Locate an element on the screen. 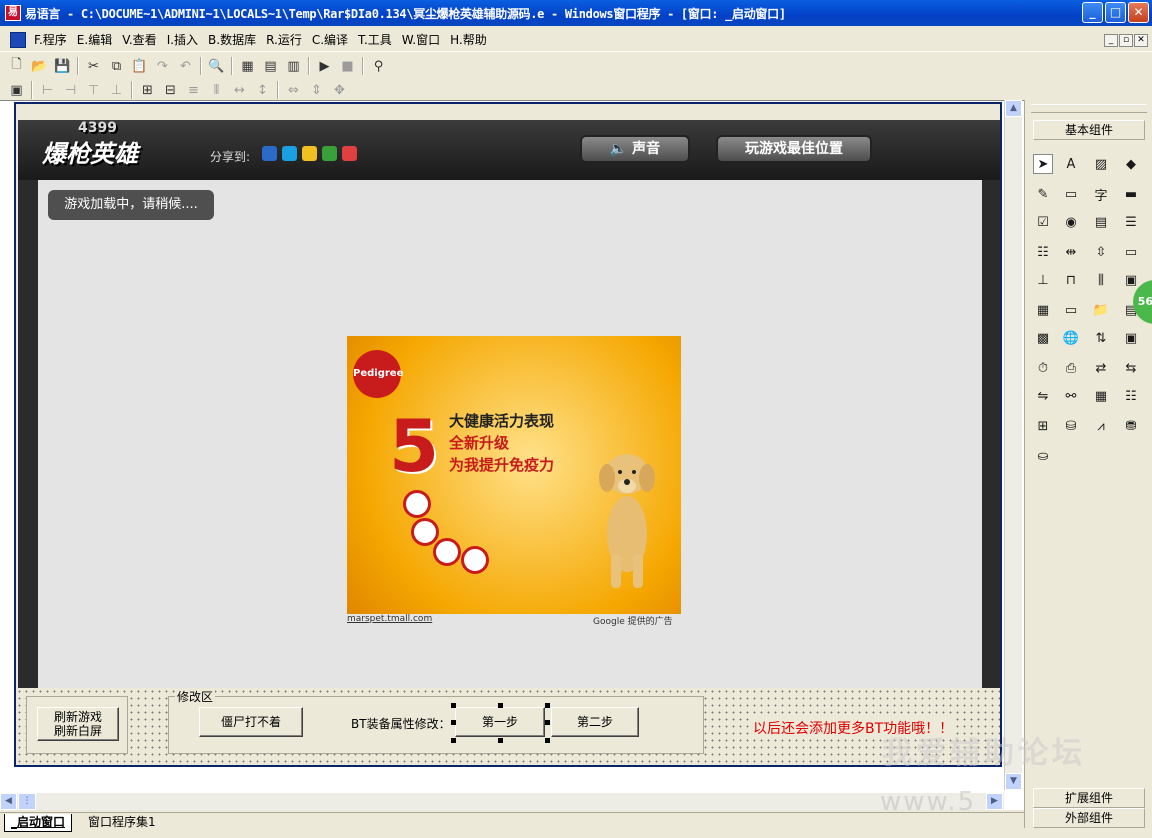  label-icon: A is located at coordinates (1071, 164).